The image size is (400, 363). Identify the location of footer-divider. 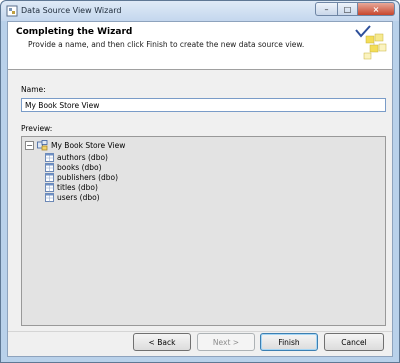
(200, 331).